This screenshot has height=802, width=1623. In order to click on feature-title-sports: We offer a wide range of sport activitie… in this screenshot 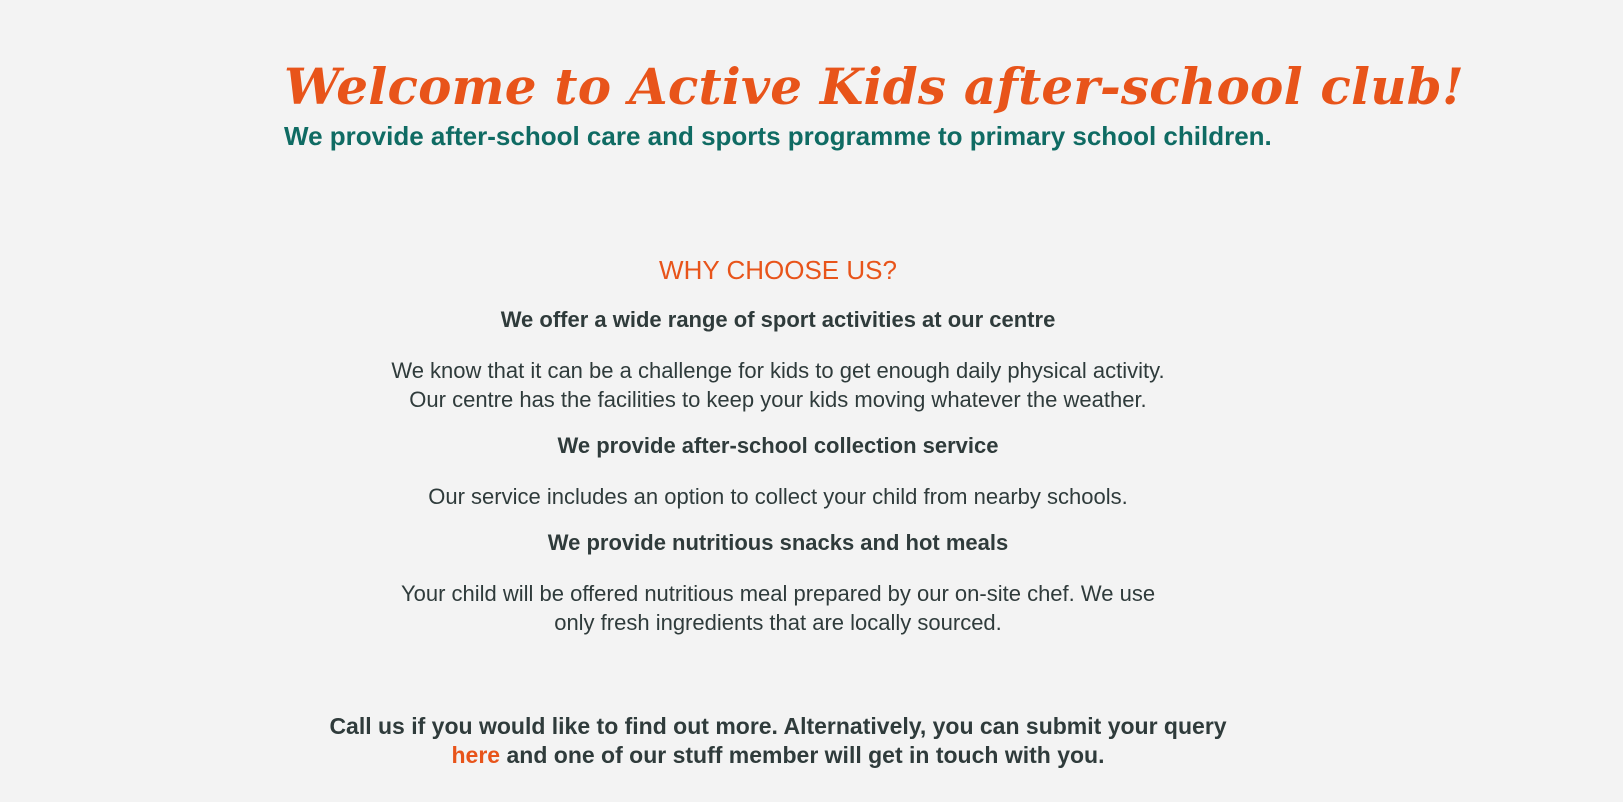, I will do `click(778, 319)`.